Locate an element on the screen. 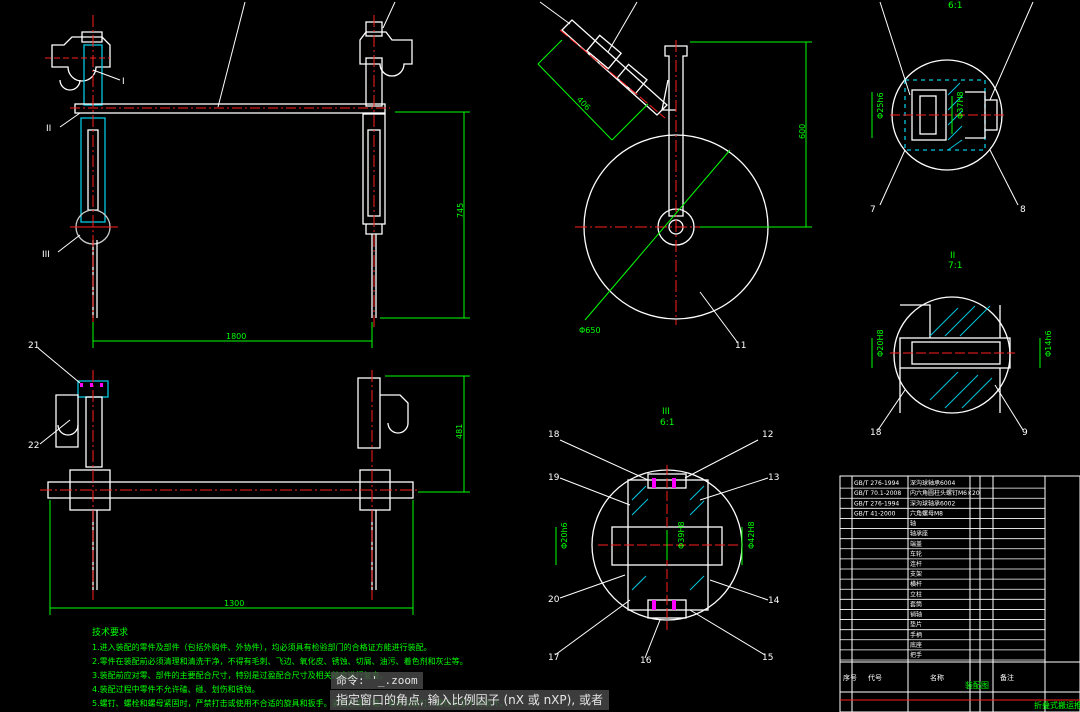 The width and height of the screenshot is (1080, 712). dim-600: 600 is located at coordinates (802, 131).